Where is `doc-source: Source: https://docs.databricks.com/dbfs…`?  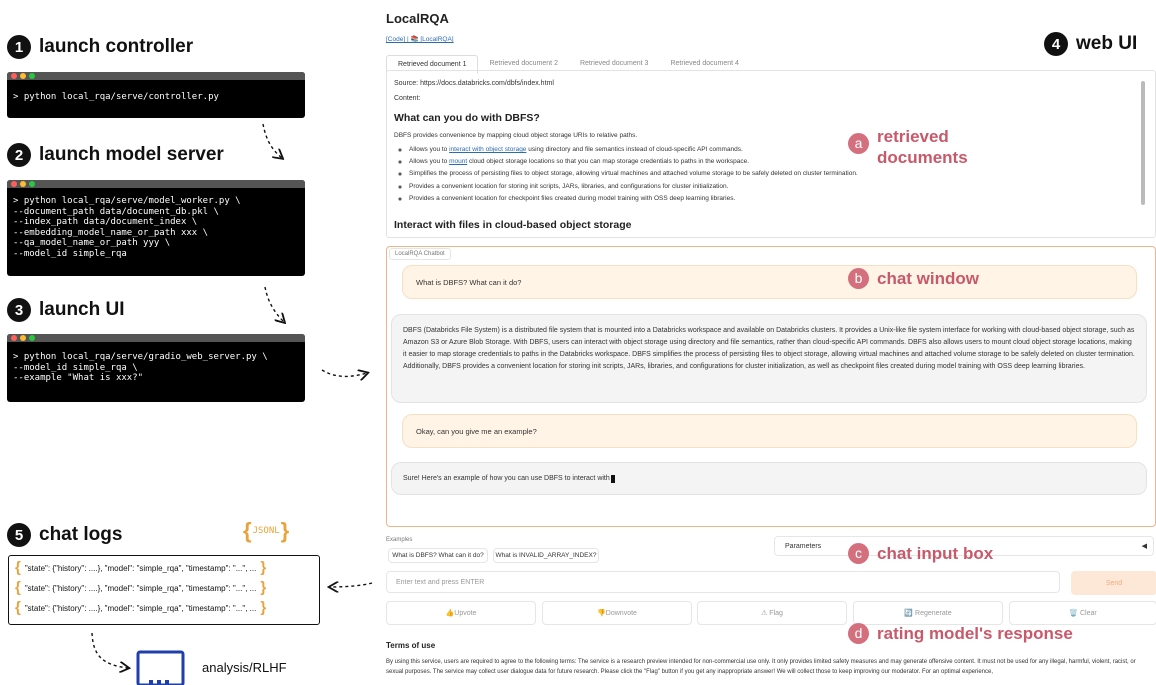
doc-source: Source: https://docs.databricks.com/dbfs… is located at coordinates (474, 83).